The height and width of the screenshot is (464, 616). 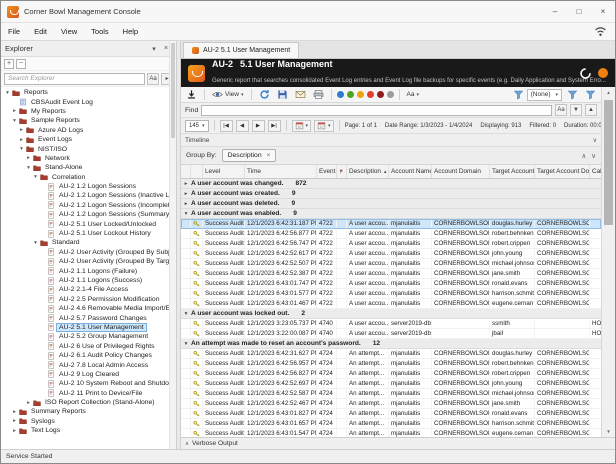 What do you see at coordinates (88, 130) in the screenshot?
I see `tree-item: ▸ Azure AD Logs` at bounding box center [88, 130].